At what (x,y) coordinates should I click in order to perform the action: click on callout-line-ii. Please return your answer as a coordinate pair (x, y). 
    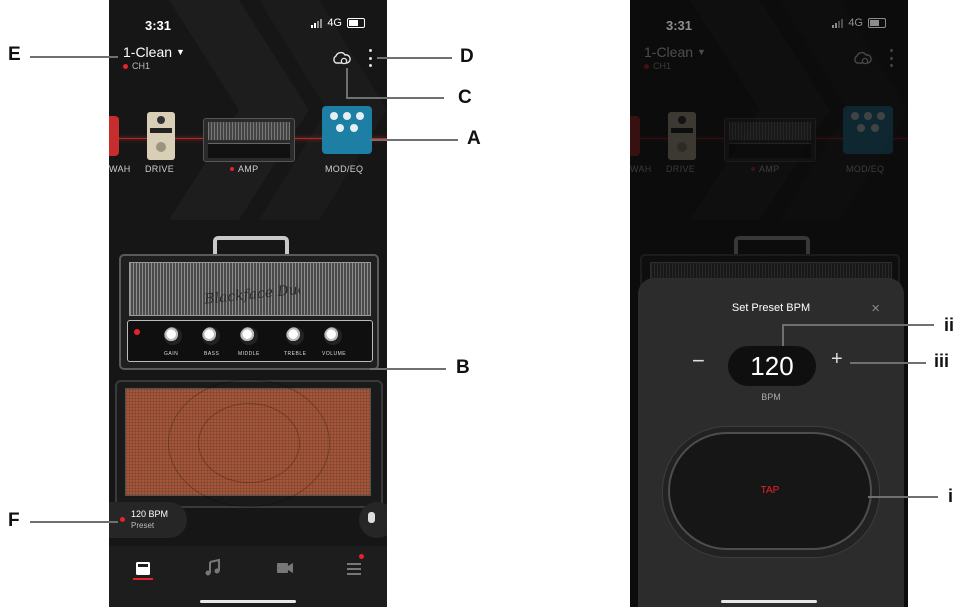
    Looking at the image, I should click on (858, 325).